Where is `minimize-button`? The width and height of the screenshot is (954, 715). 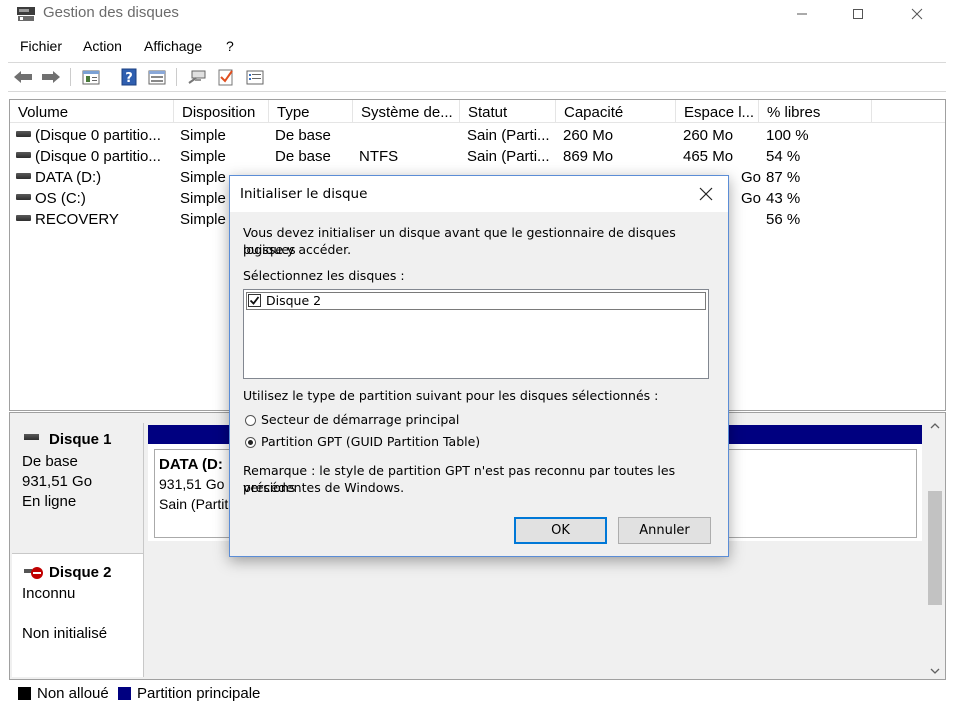 minimize-button is located at coordinates (802, 14).